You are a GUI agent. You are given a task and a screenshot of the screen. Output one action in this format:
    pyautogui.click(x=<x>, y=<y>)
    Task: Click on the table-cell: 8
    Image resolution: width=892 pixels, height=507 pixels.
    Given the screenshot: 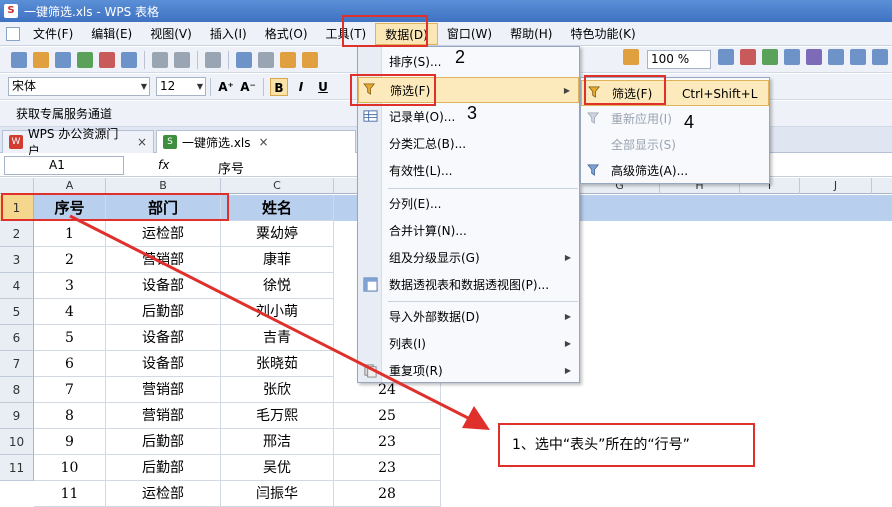 What is the action you would take?
    pyautogui.click(x=70, y=416)
    